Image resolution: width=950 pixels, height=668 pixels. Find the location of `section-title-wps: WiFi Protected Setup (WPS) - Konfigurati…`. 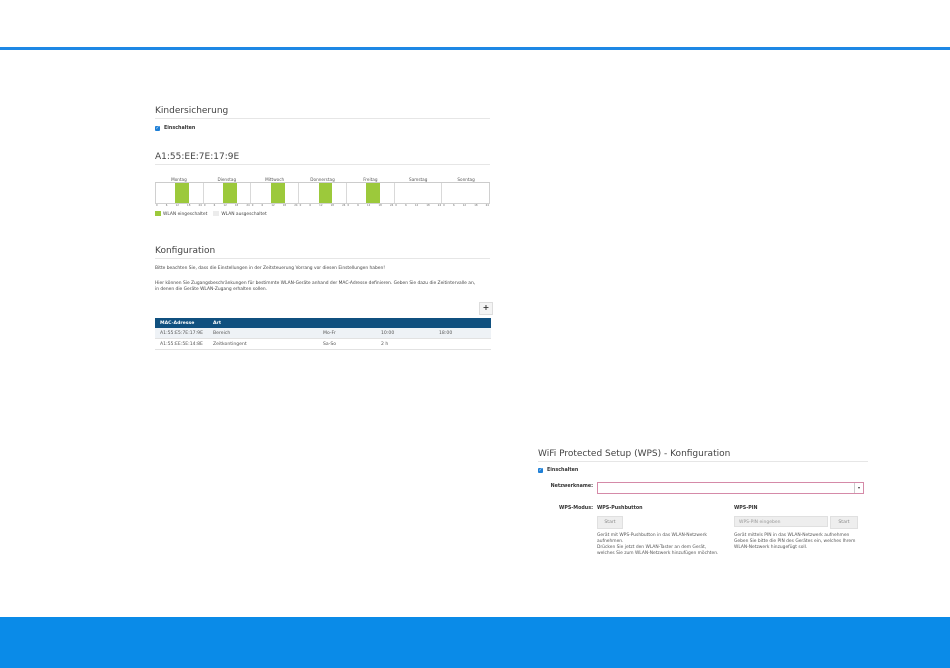

section-title-wps: WiFi Protected Setup (WPS) - Konfigurati… is located at coordinates (634, 454).